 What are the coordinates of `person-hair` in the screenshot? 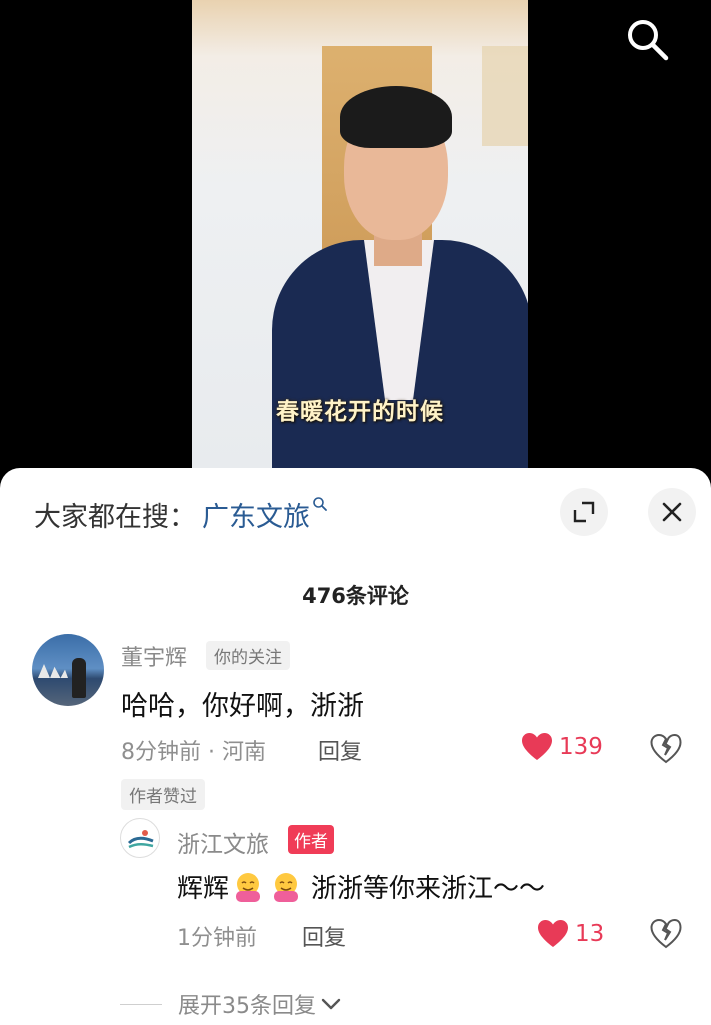 It's located at (396, 117).